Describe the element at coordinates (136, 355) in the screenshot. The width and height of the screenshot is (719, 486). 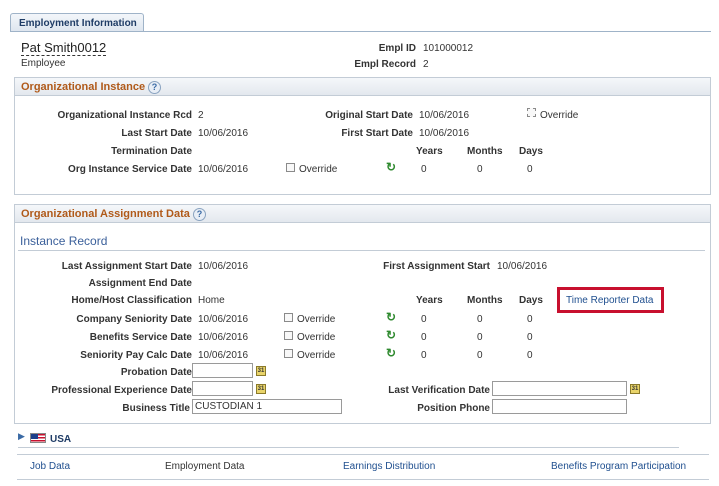
I see `seniority-pay-calc-label: Seniority Pay Calc Date` at that location.